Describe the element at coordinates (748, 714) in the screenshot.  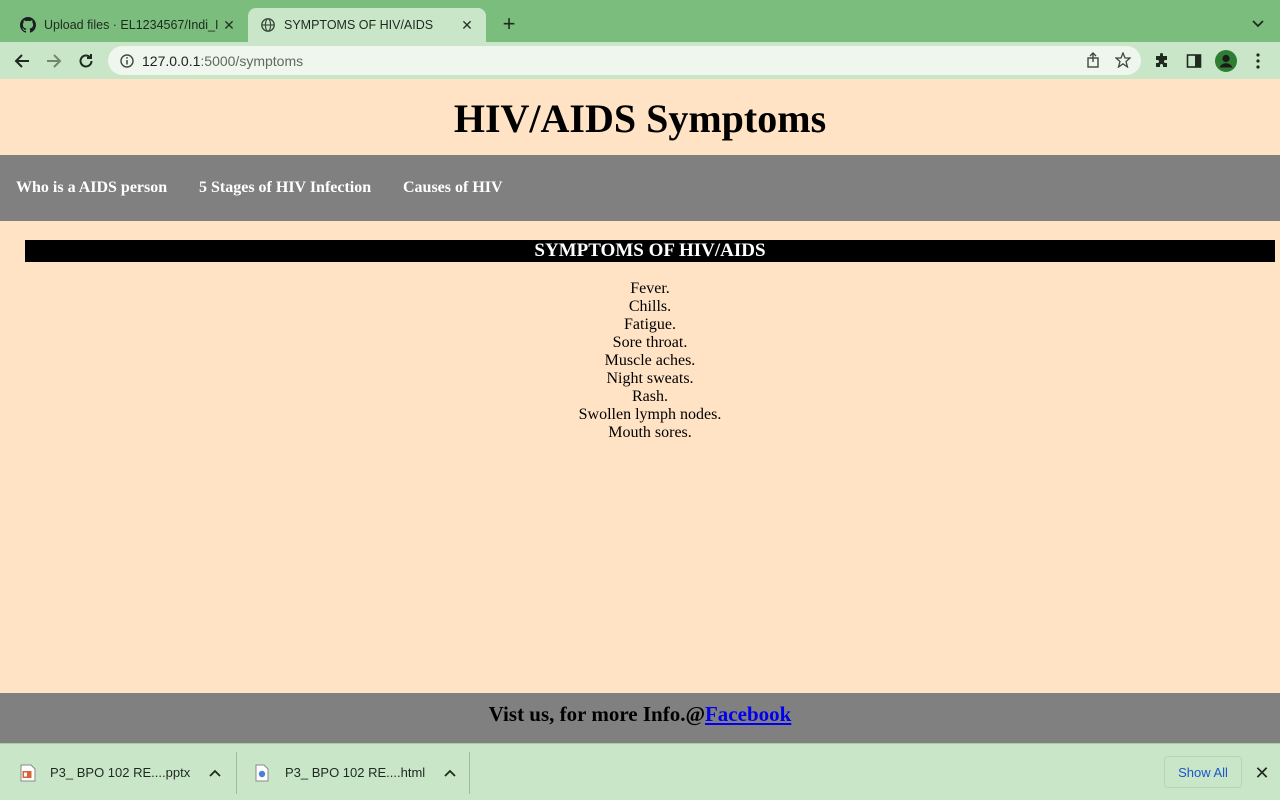
I see `facebook-link: Facebook` at that location.